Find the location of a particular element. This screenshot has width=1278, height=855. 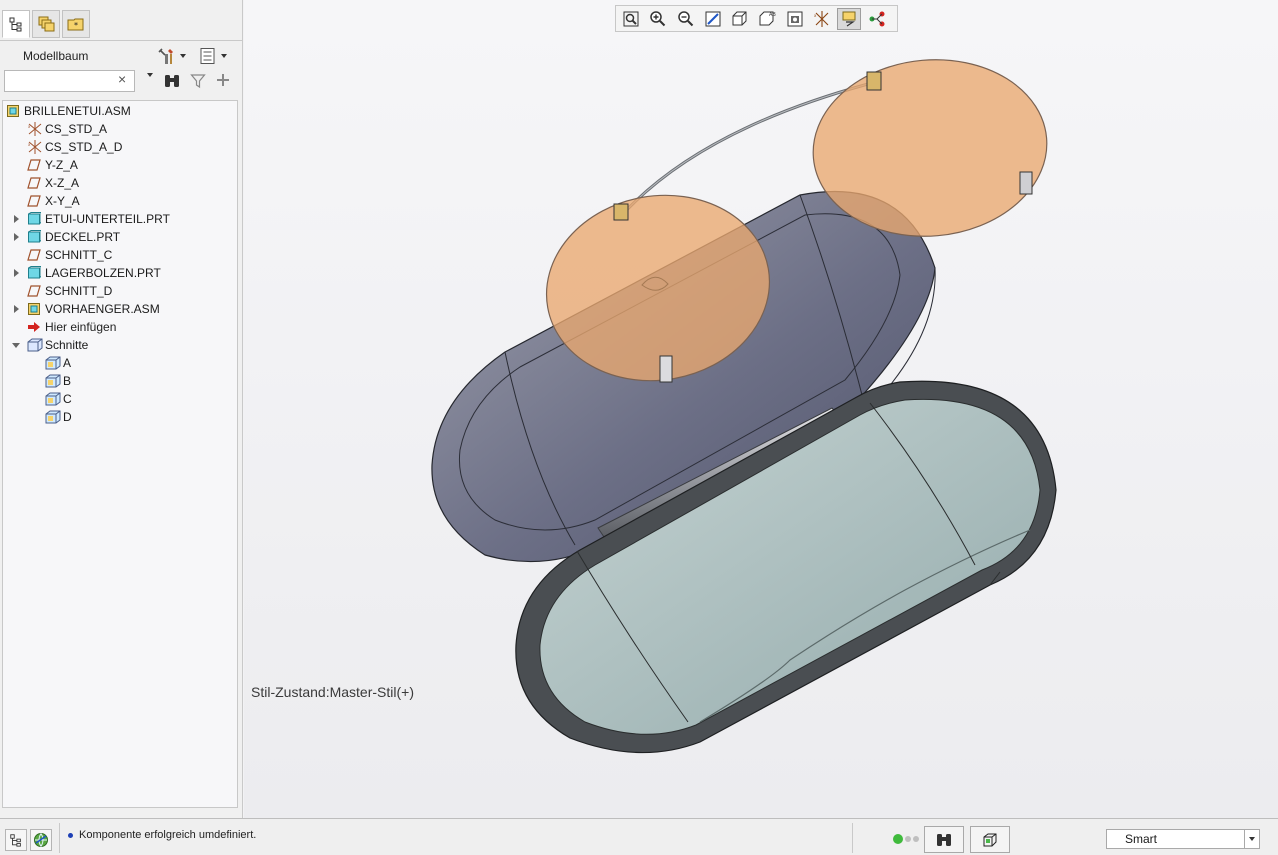

regen-status-green-icon is located at coordinates (898, 839).